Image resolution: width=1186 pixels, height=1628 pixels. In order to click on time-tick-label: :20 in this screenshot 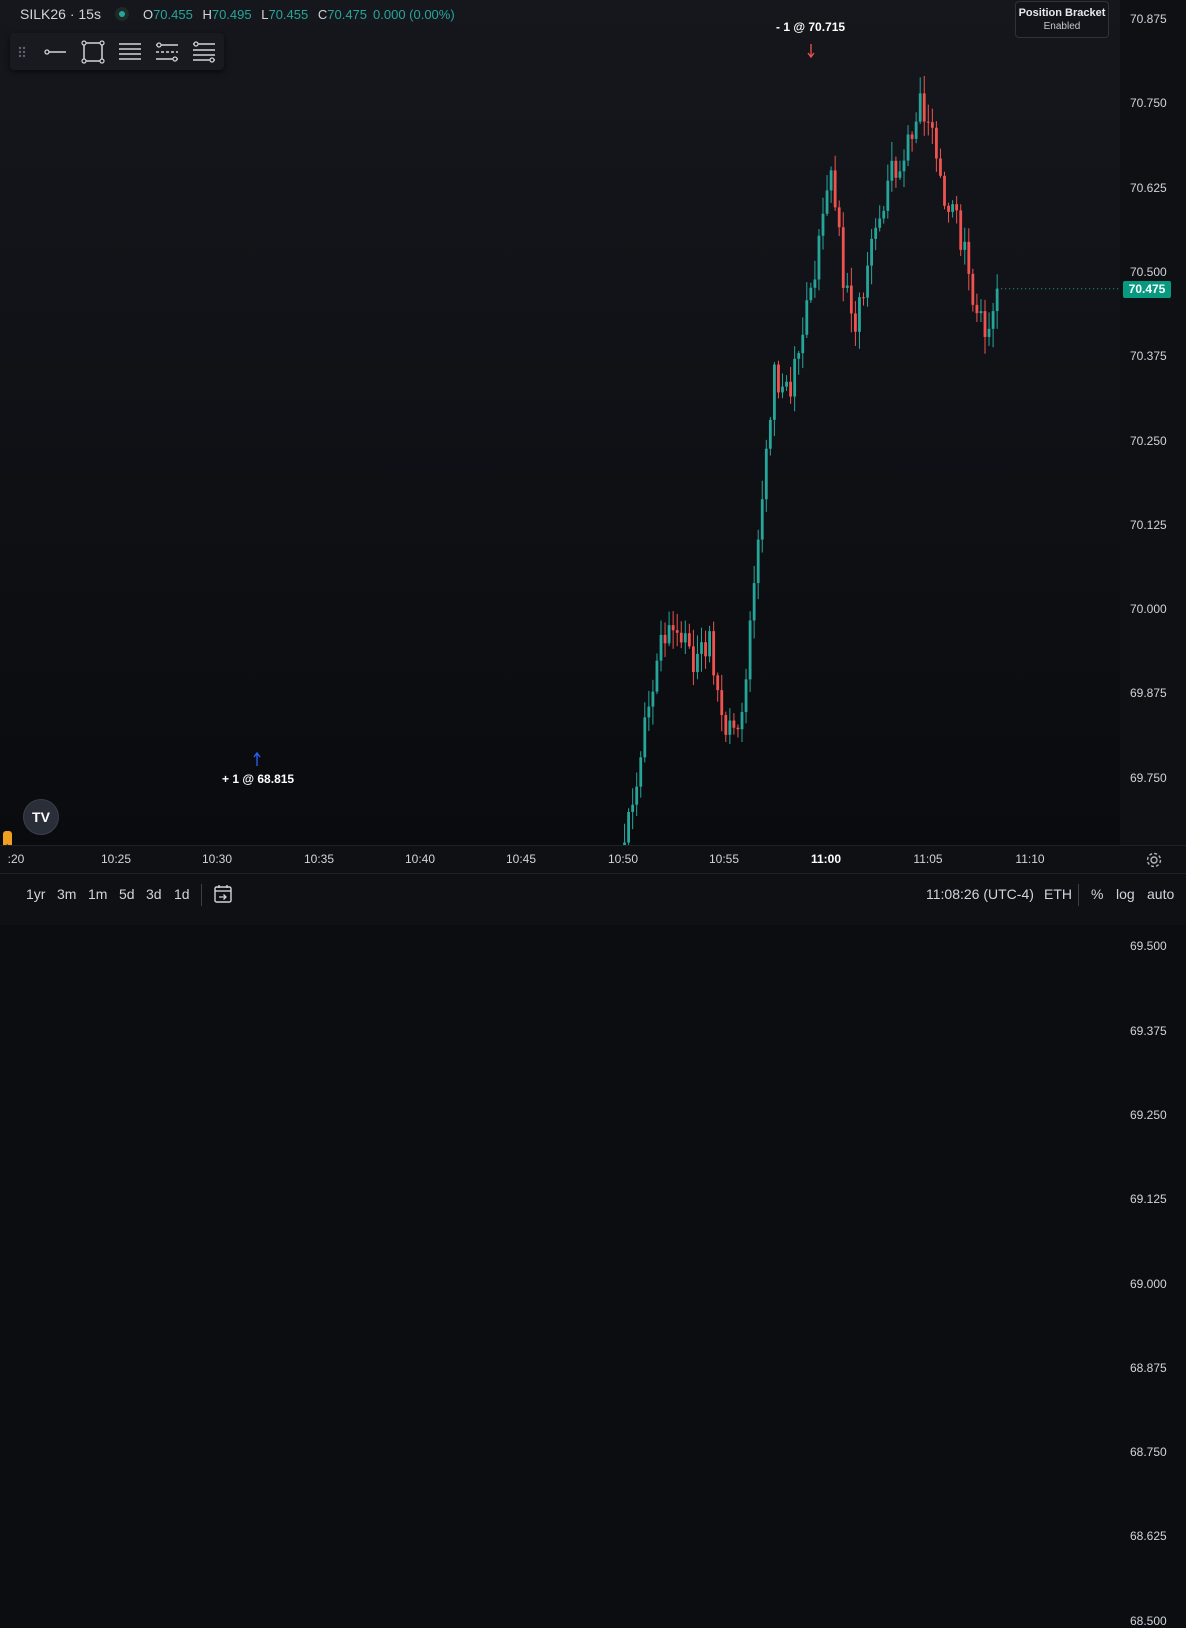, I will do `click(16, 859)`.